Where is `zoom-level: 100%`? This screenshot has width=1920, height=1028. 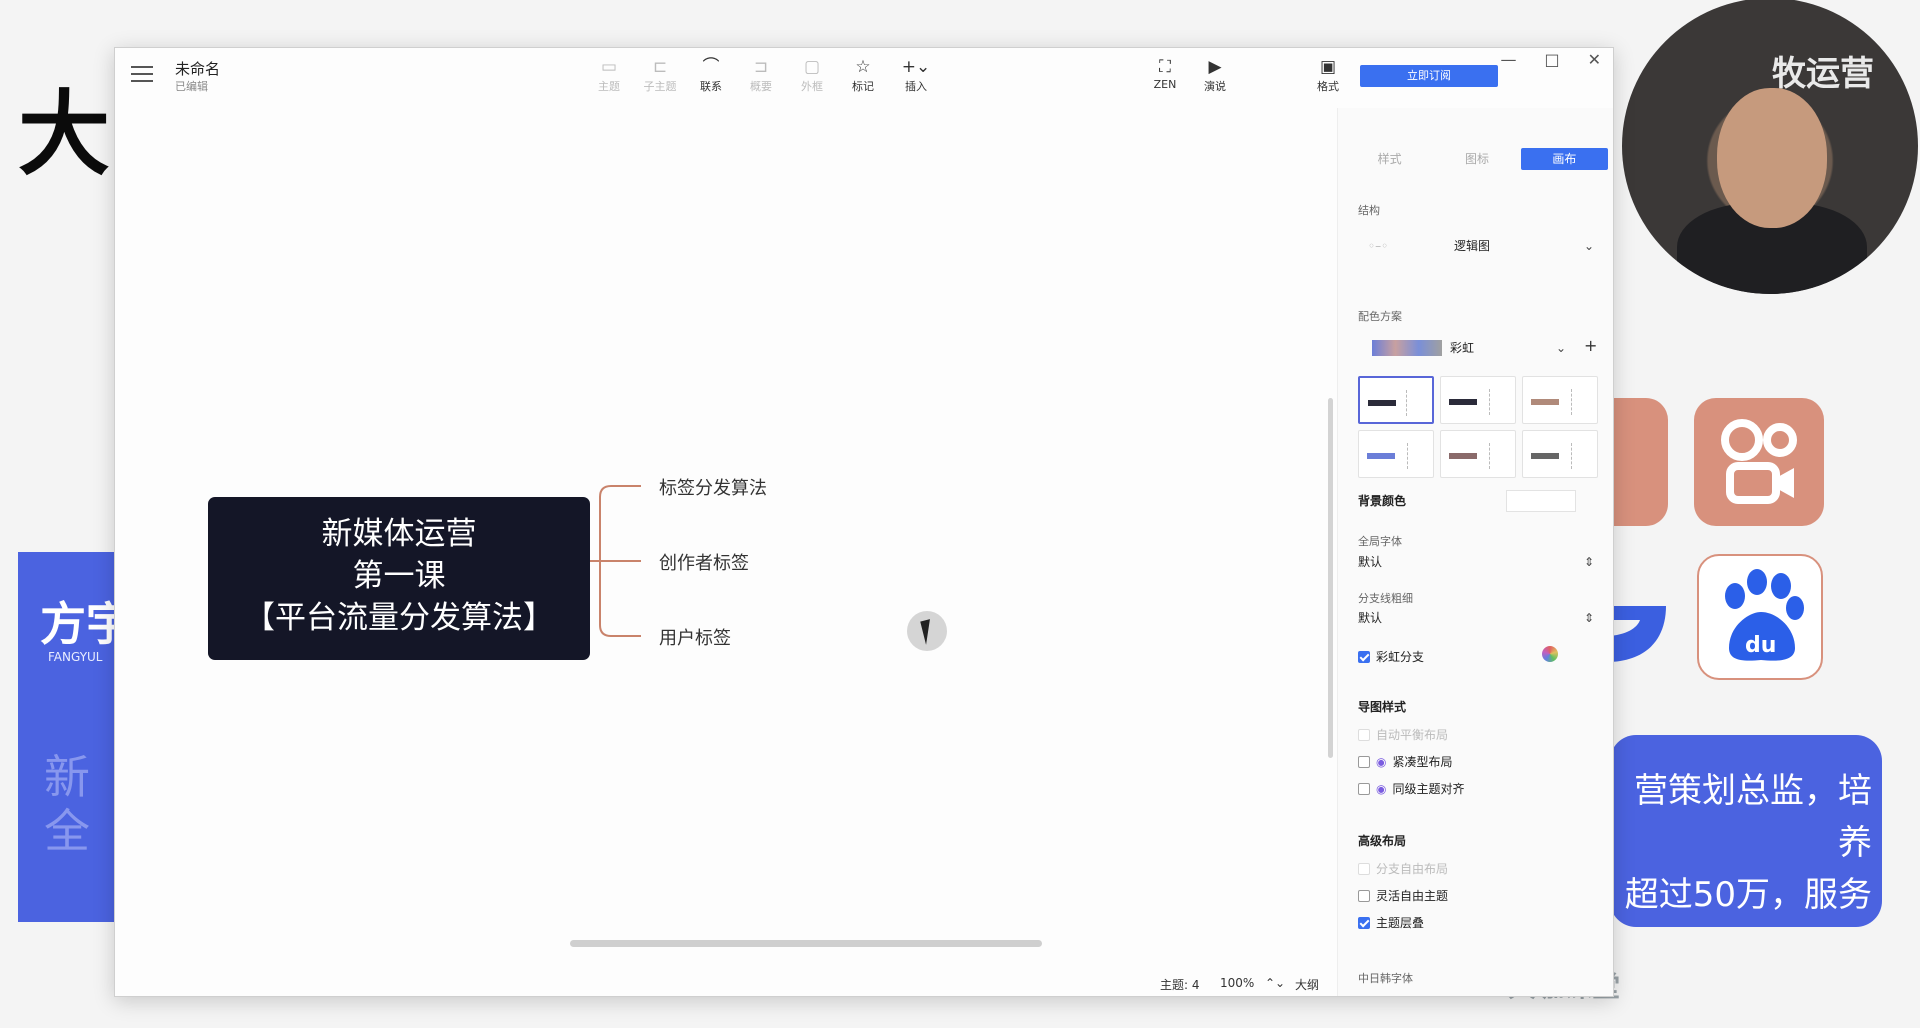 zoom-level: 100% is located at coordinates (1237, 983).